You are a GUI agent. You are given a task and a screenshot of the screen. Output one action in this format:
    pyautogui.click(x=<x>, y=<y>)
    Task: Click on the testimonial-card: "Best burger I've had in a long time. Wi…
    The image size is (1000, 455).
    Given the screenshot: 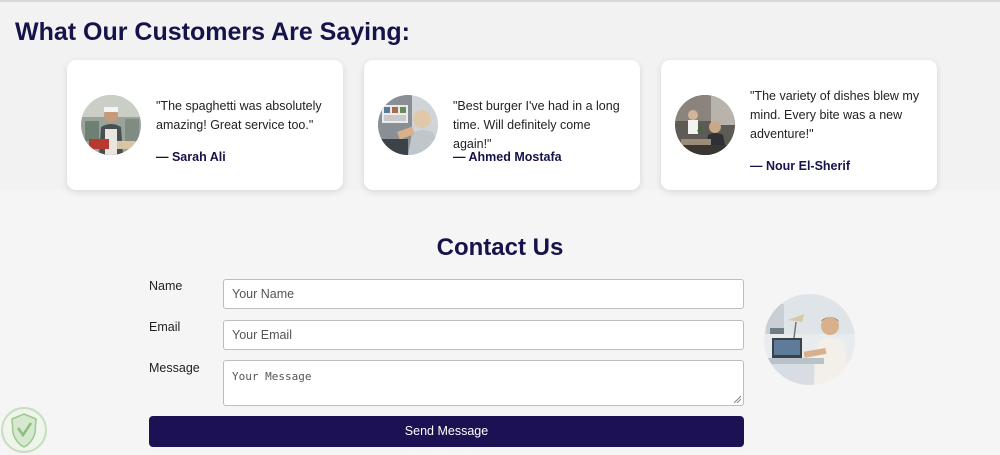 What is the action you would take?
    pyautogui.click(x=502, y=125)
    